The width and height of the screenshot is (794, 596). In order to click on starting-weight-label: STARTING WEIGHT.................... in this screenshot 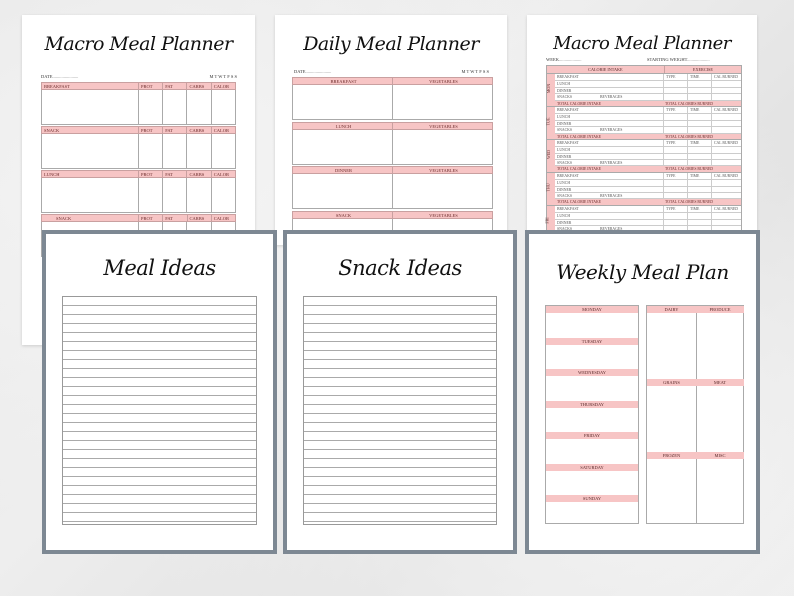, I will do `click(678, 59)`.